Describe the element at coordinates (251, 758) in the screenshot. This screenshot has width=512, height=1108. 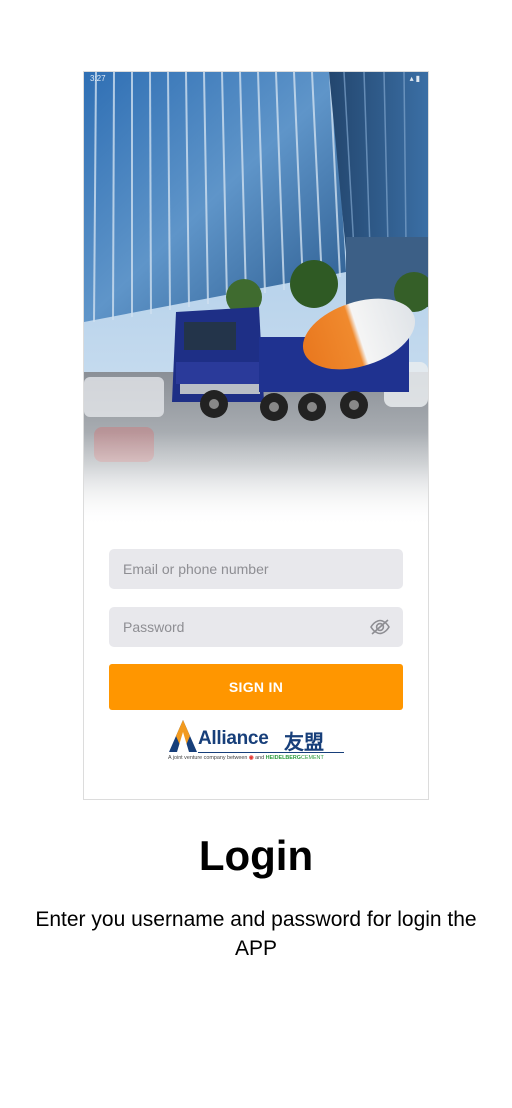
I see `crh-mark-icon: ◉` at that location.